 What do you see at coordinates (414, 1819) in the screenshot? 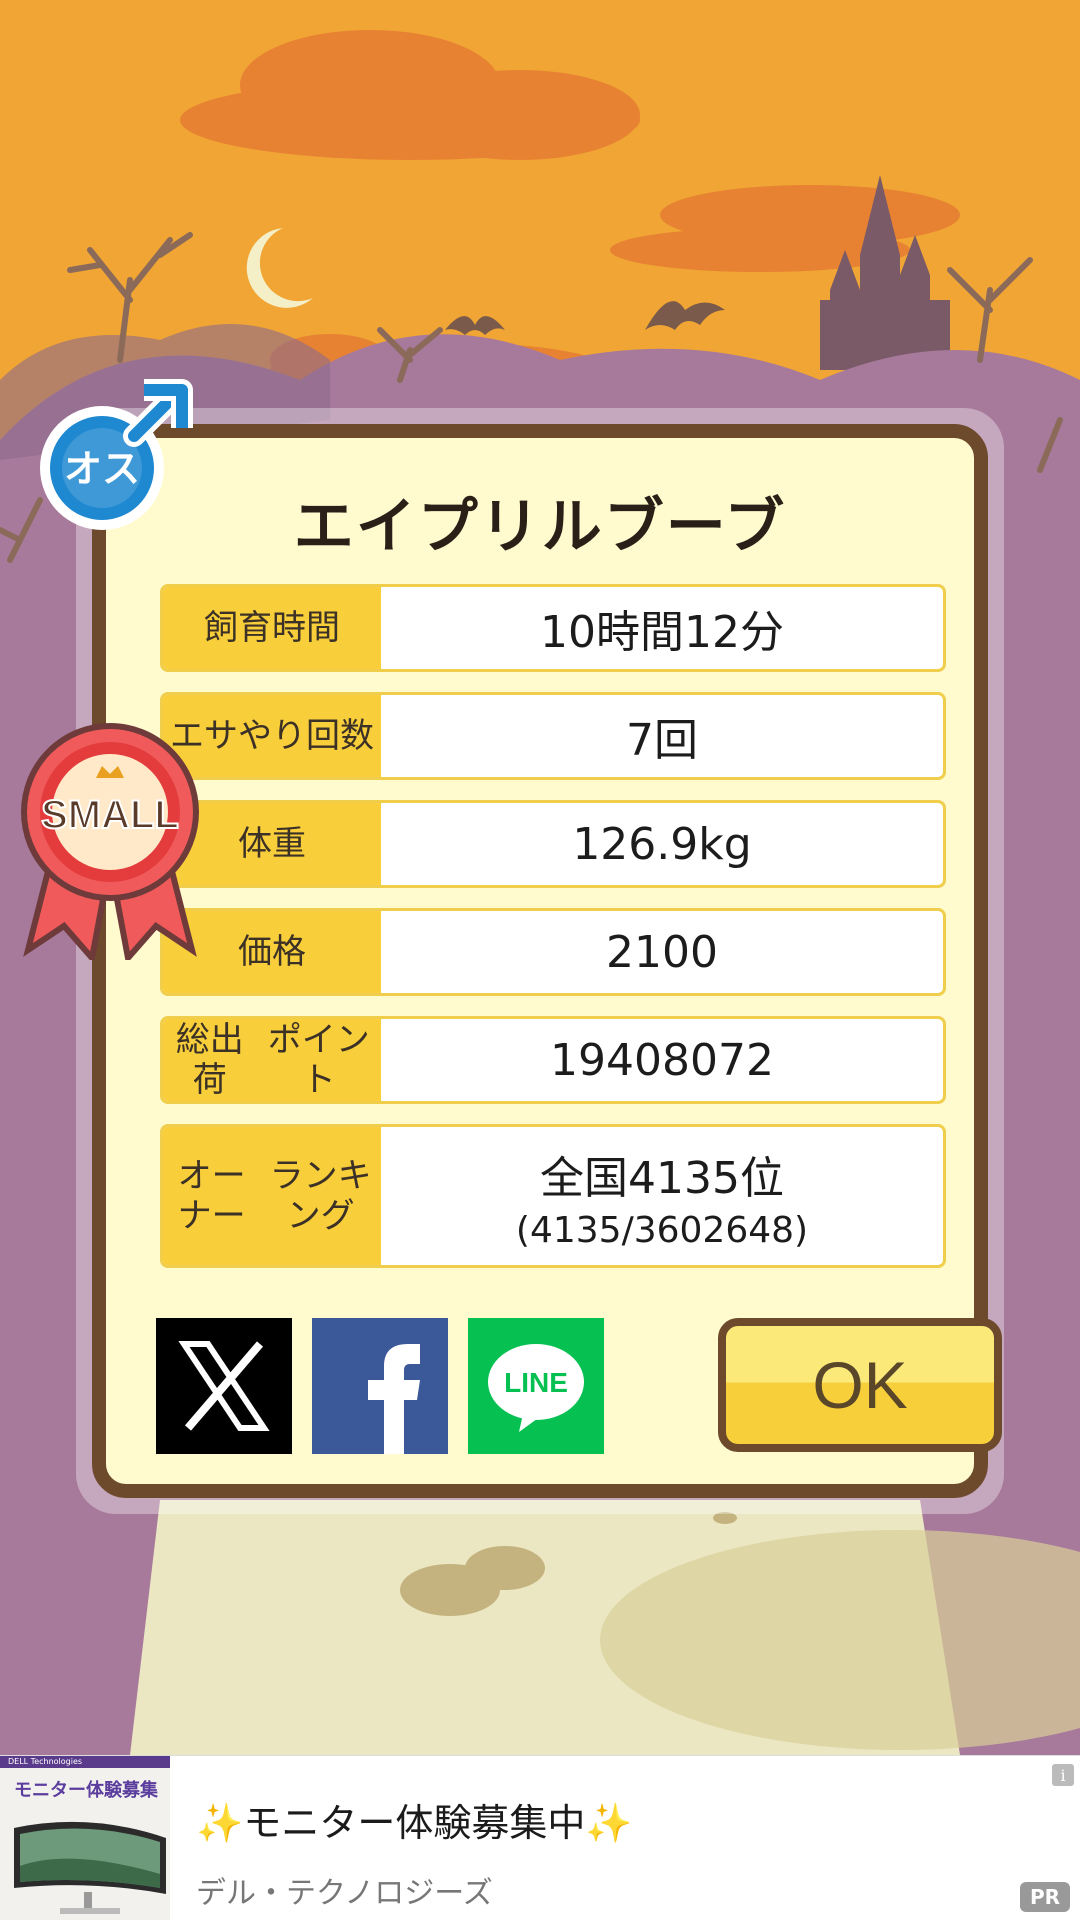
I see `ad-title: ✨モニター体験募集中✨` at bounding box center [414, 1819].